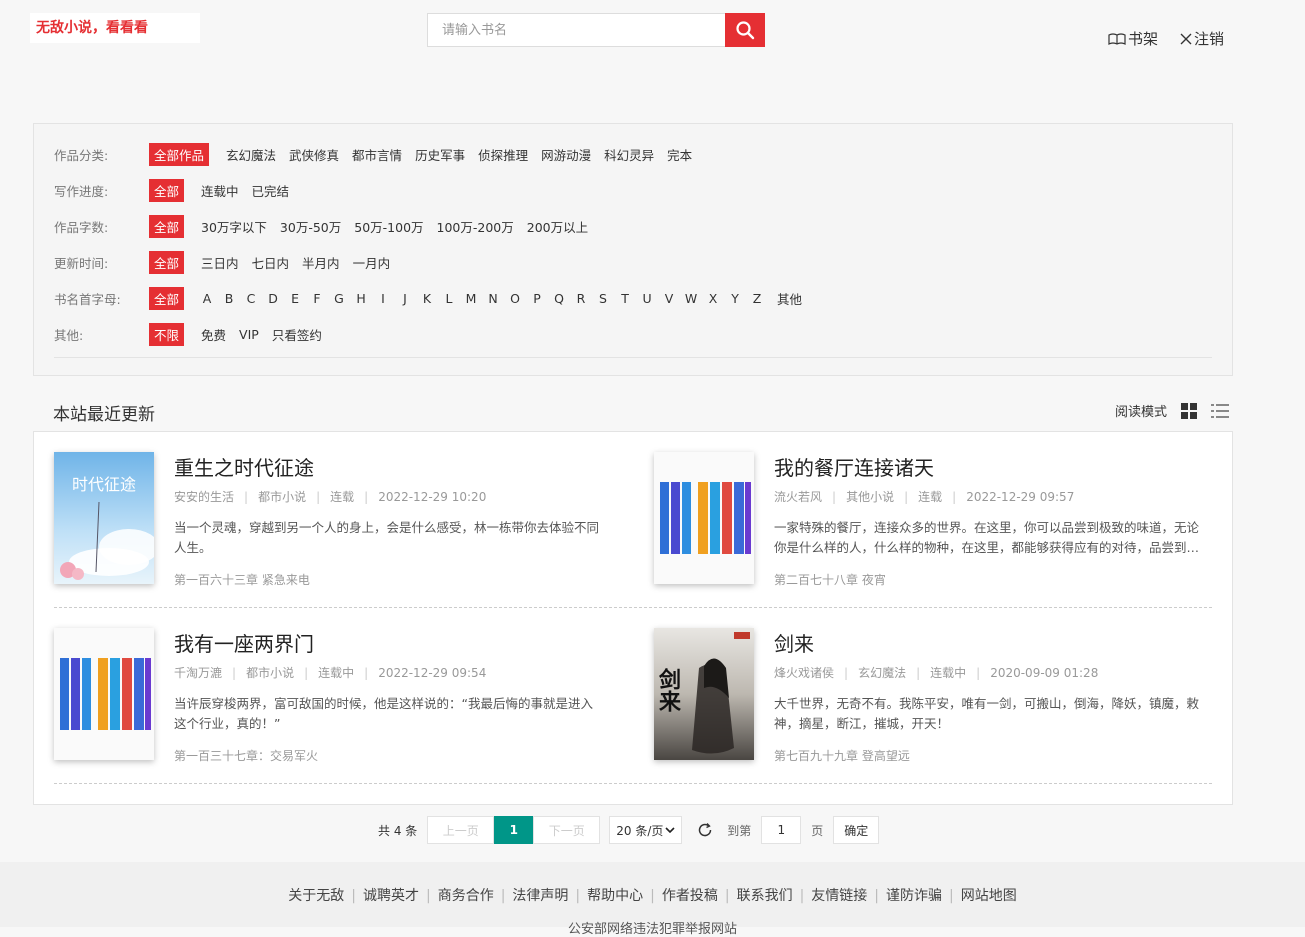 Image resolution: width=1305 pixels, height=937 pixels. Describe the element at coordinates (842, 755) in the screenshot. I see `latest-chapter-link: 第七百九十九章 登高望远` at that location.